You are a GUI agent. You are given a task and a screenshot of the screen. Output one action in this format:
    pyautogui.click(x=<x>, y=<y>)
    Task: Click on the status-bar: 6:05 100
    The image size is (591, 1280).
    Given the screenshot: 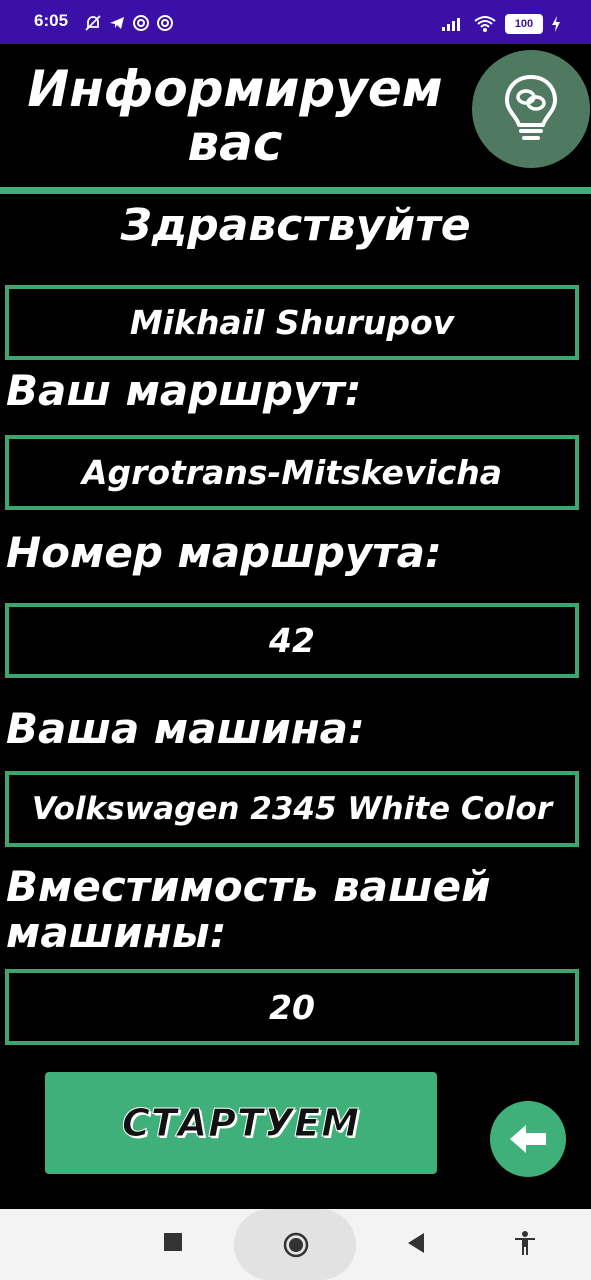 What is the action you would take?
    pyautogui.click(x=295, y=22)
    